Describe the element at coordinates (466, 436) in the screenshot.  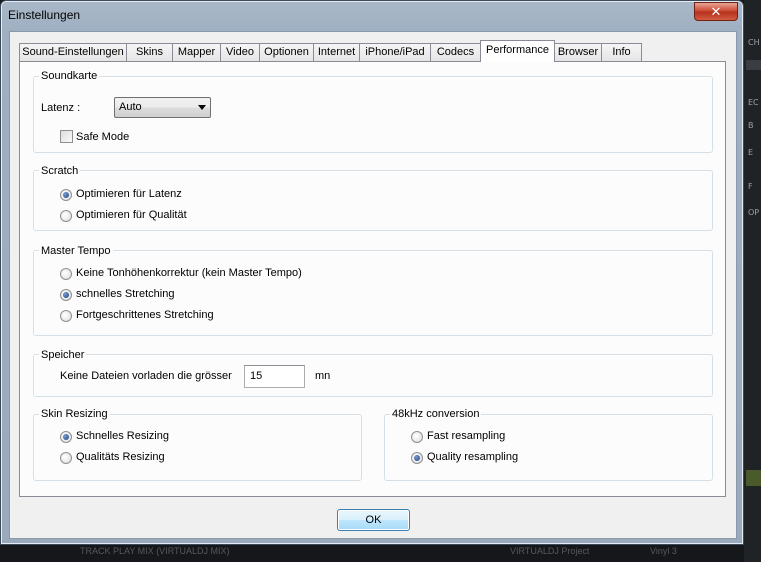
I see `fast-resampling-label: Fast resampling` at that location.